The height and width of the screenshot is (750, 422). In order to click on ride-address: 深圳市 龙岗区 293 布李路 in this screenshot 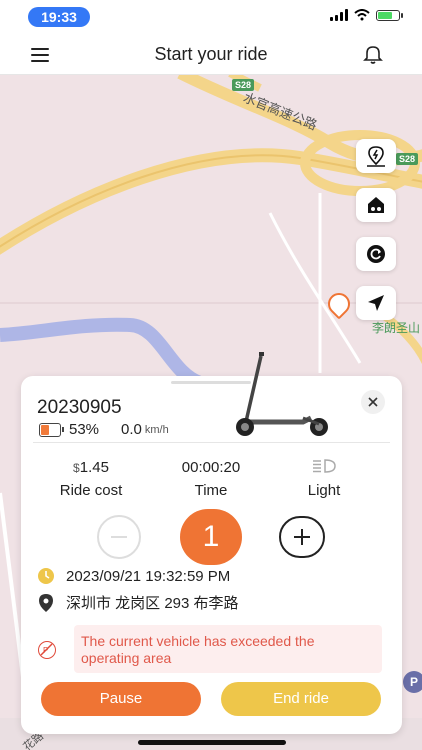, I will do `click(152, 603)`.